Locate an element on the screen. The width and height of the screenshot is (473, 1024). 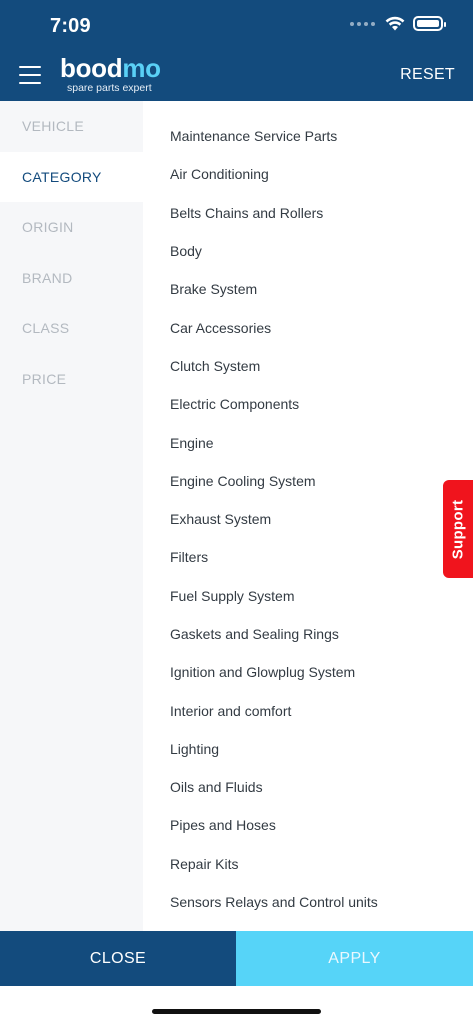
category-item: Fuel Supply System is located at coordinates (308, 596).